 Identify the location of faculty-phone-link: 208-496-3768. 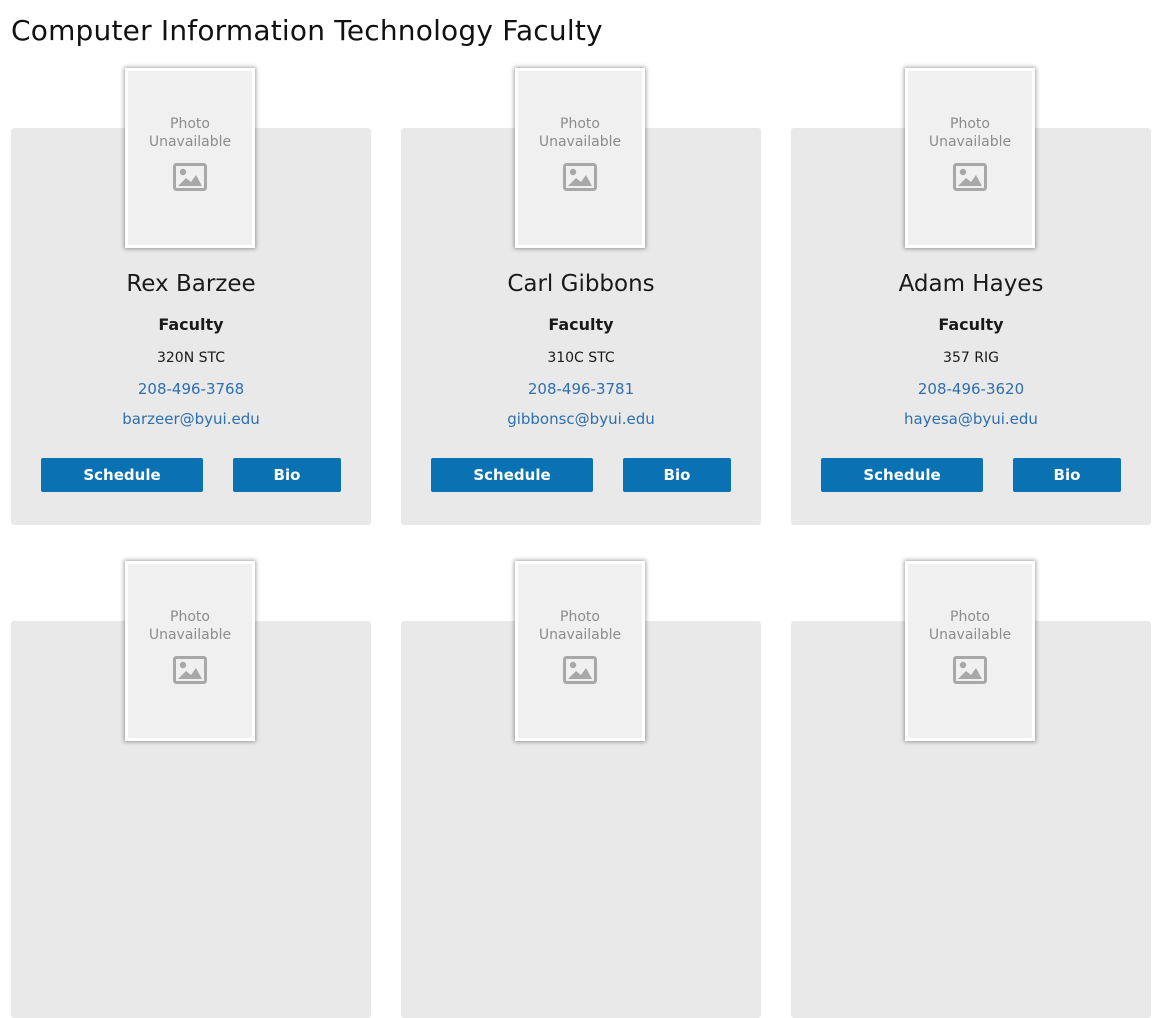
(191, 389).